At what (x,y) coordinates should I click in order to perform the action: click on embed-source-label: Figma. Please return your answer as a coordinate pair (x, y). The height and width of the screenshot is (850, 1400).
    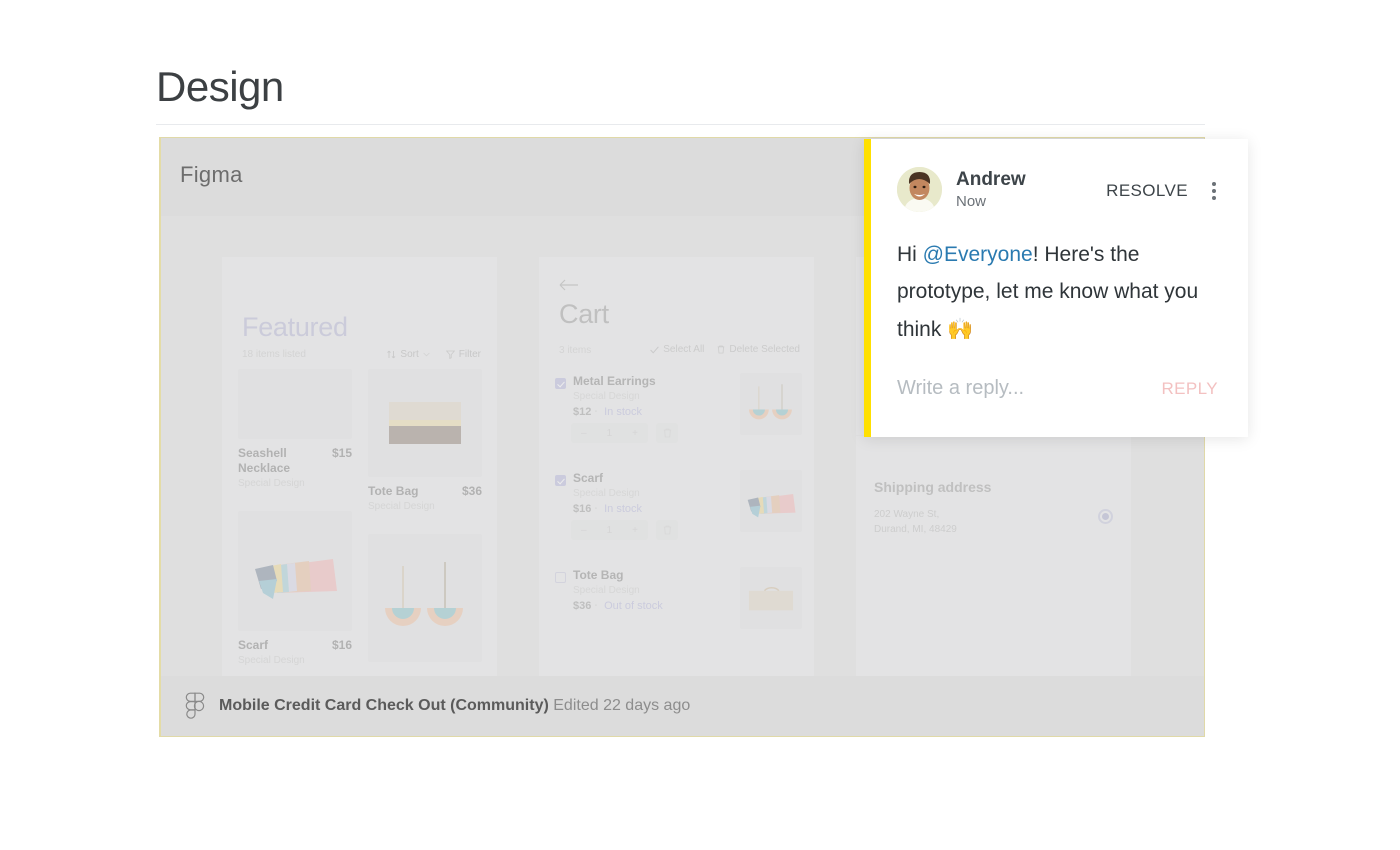
    Looking at the image, I should click on (211, 174).